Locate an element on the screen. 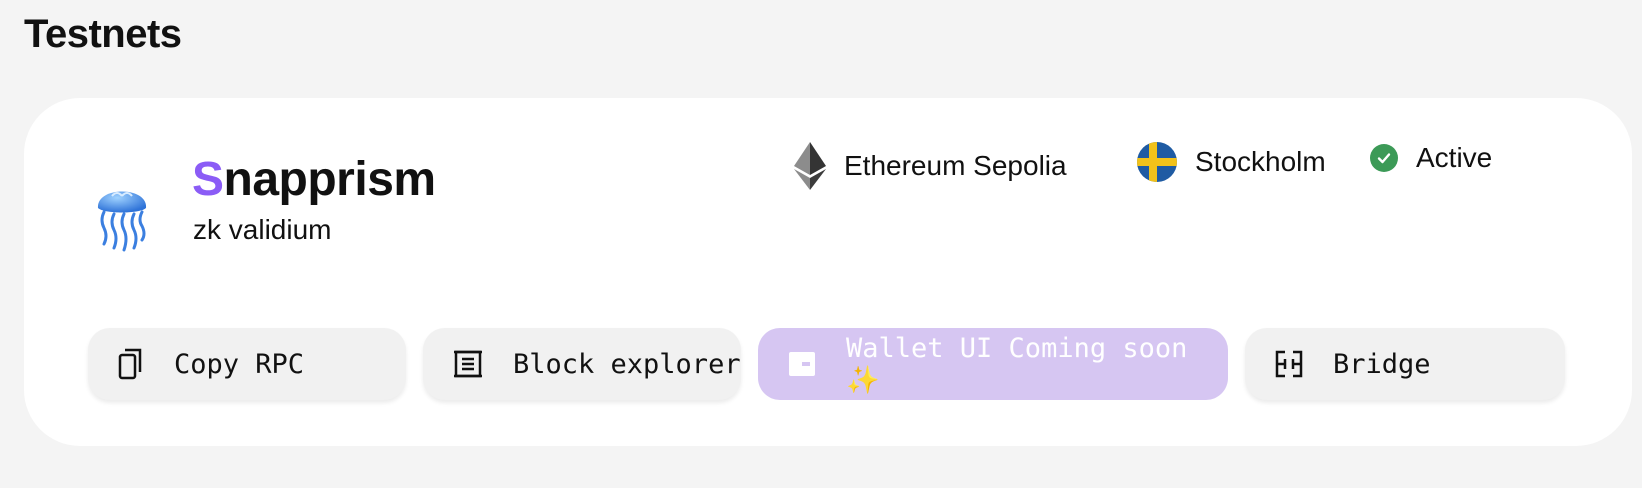 The height and width of the screenshot is (488, 1642). sweden-flag-icon is located at coordinates (1157, 162).